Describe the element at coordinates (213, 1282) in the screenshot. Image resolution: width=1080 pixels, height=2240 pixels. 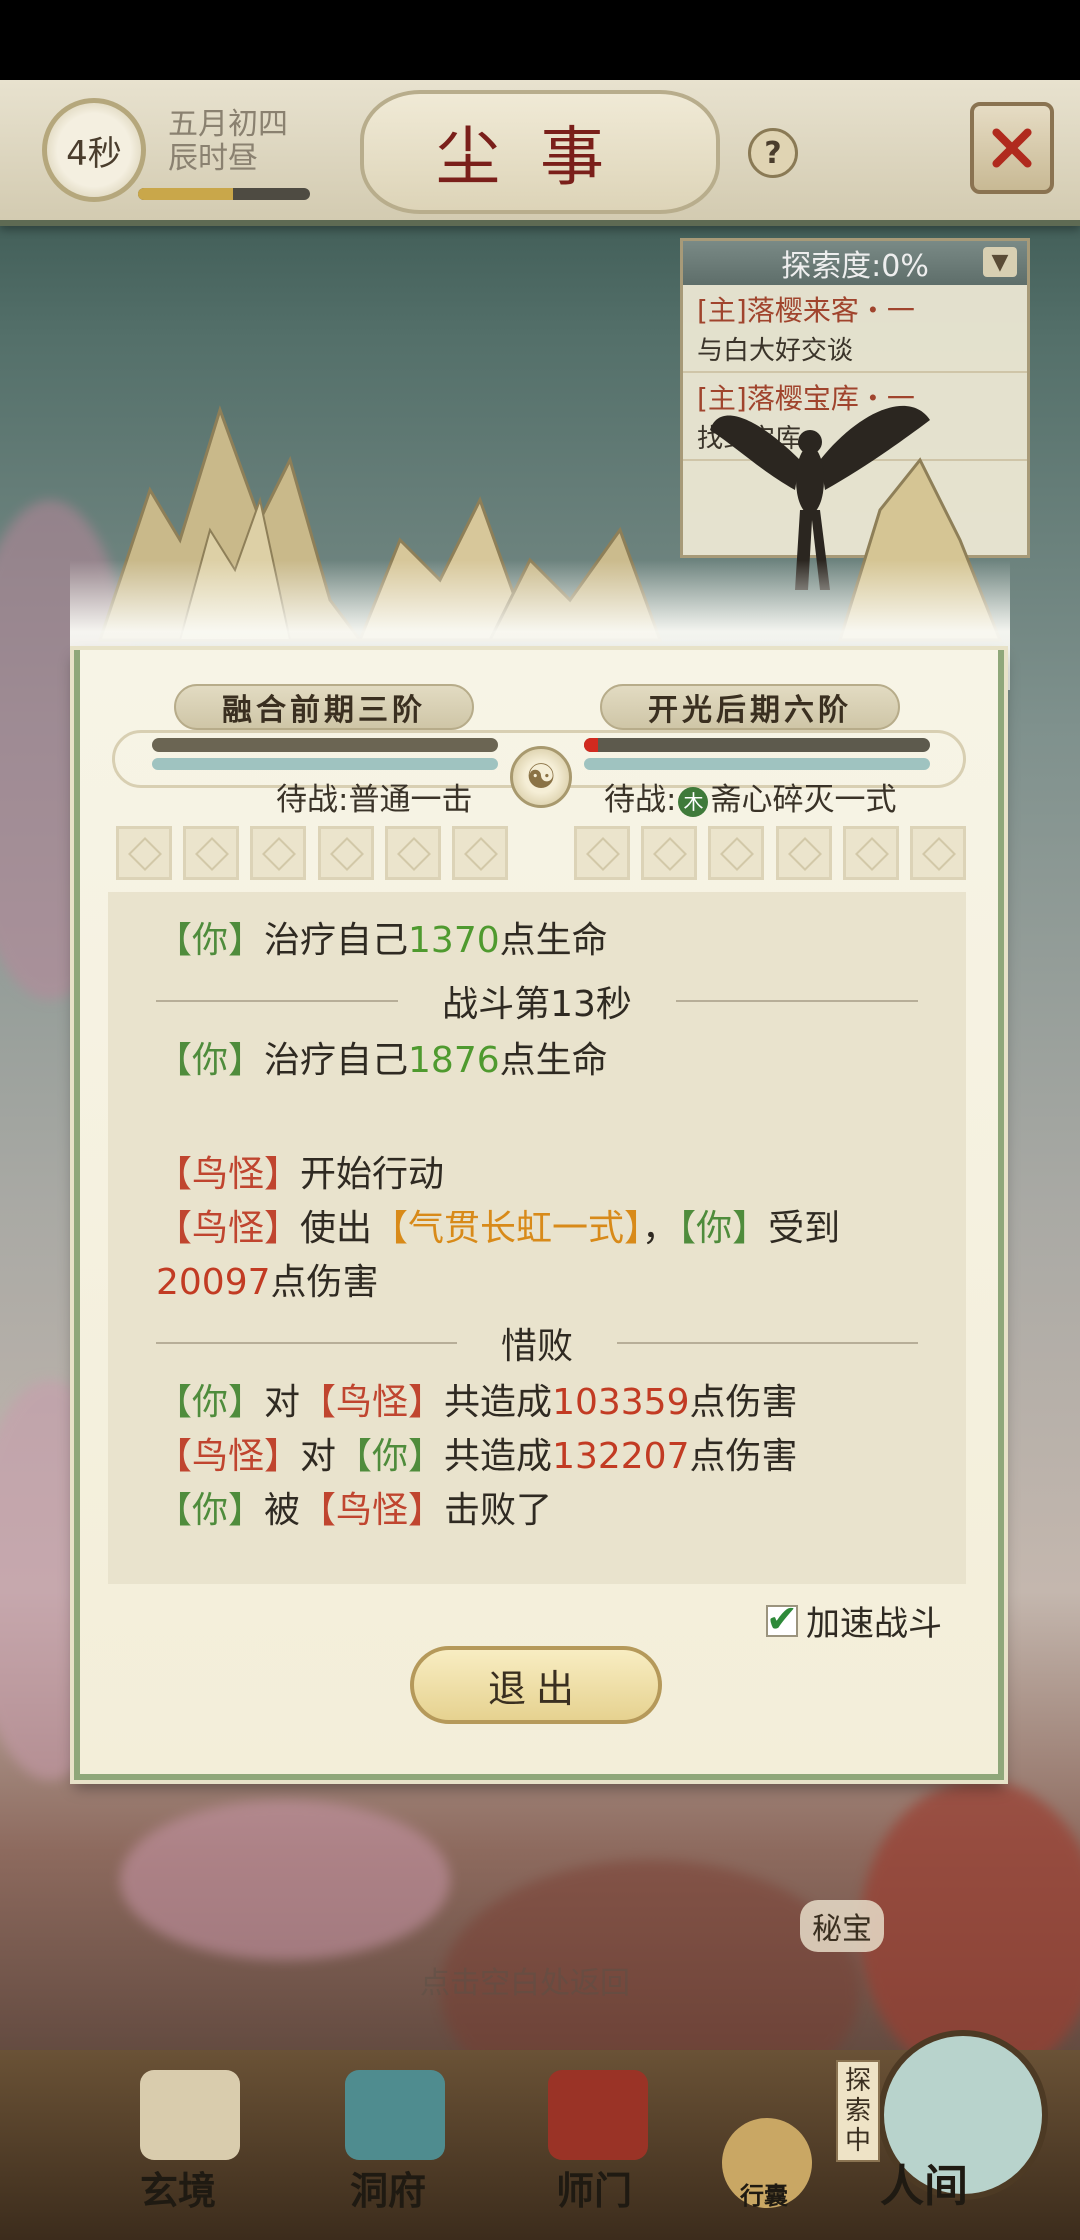
I see `damage-amount: 20097` at that location.